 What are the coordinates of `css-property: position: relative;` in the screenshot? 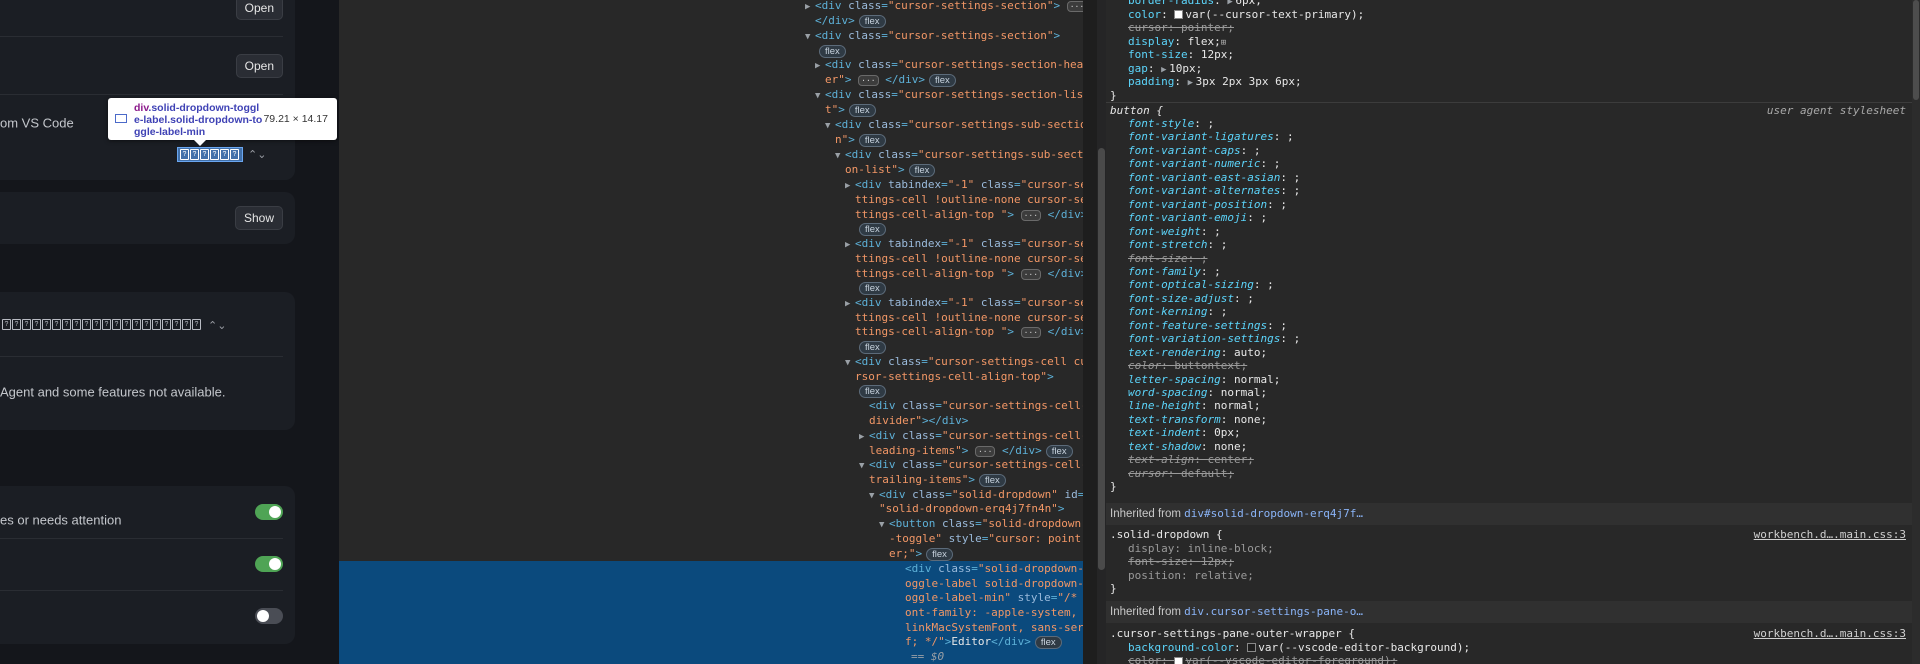 It's located at (1191, 576).